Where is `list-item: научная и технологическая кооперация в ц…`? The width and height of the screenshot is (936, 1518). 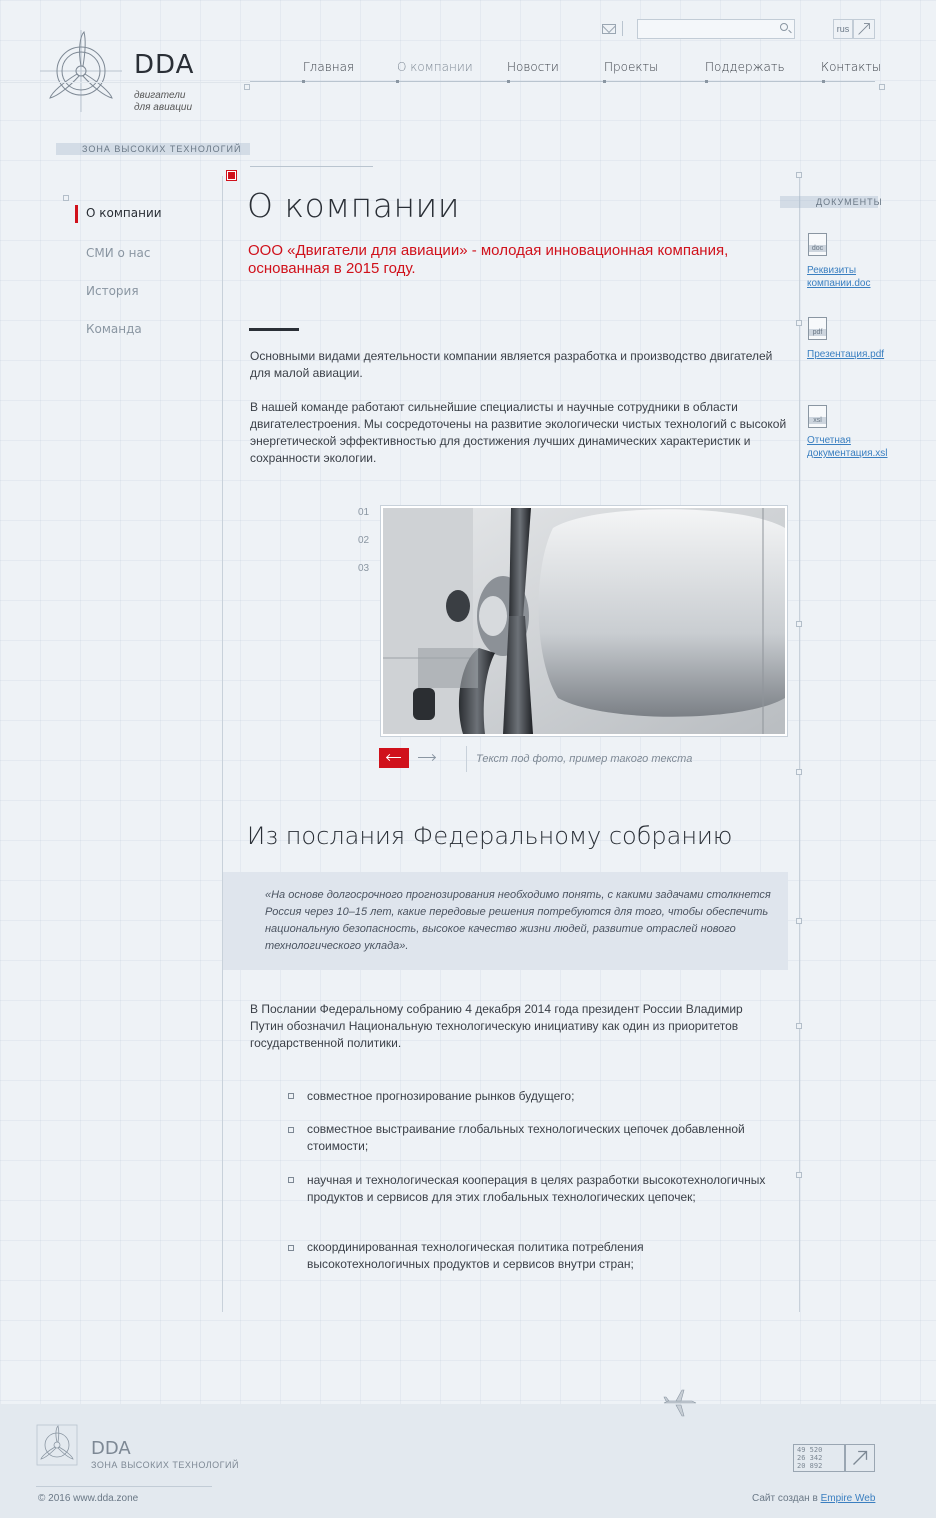
list-item: научная и технологическая кооперация в ц… is located at coordinates (536, 1188).